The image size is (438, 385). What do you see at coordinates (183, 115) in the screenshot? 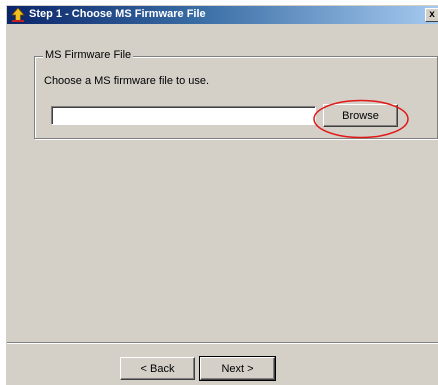
I see `firmware-path-input` at bounding box center [183, 115].